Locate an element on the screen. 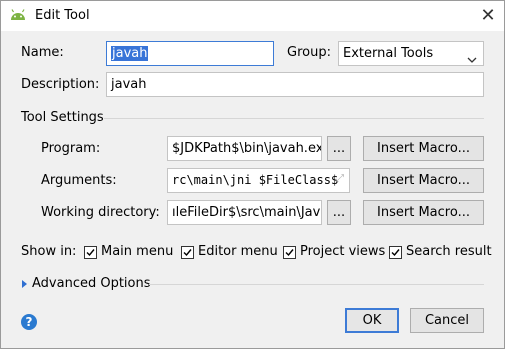 The height and width of the screenshot is (349, 505). editor-menu-checkbox is located at coordinates (187, 252).